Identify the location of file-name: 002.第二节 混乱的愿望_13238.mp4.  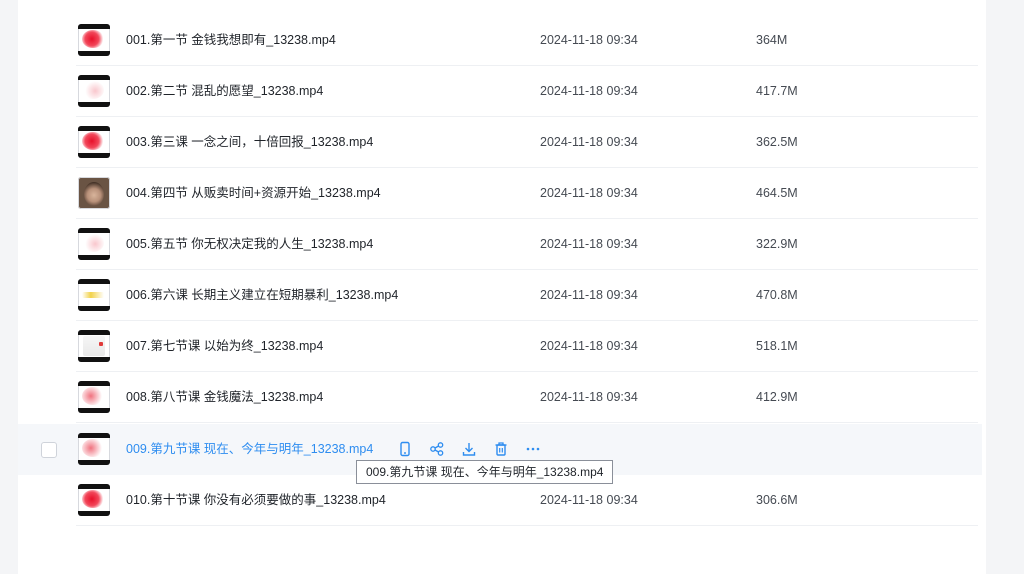
(224, 91).